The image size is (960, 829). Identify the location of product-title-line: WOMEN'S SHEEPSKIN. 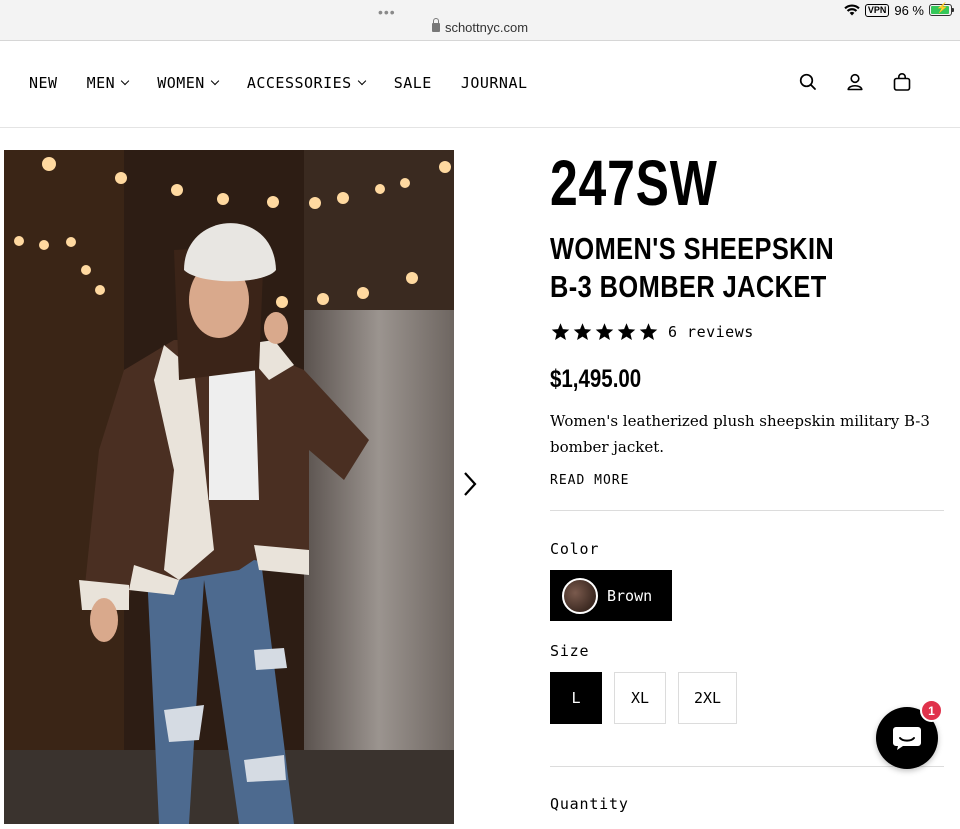
(692, 248).